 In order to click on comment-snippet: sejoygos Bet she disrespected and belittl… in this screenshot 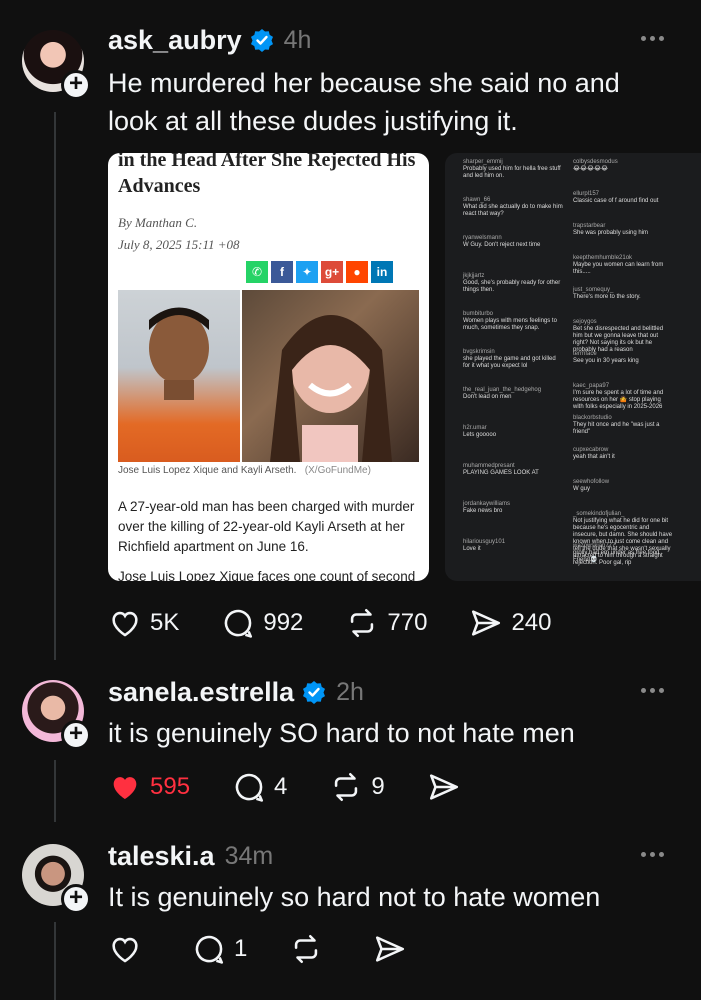, I will do `click(623, 336)`.